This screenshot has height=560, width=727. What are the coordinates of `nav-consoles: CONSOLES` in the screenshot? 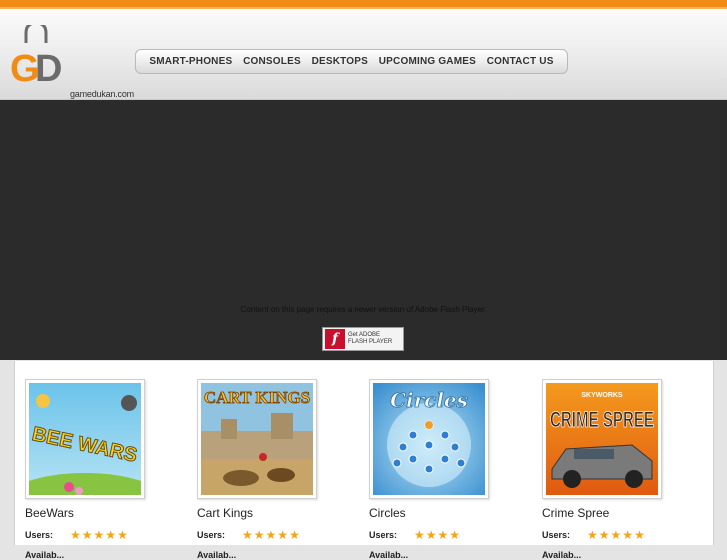 It's located at (272, 61).